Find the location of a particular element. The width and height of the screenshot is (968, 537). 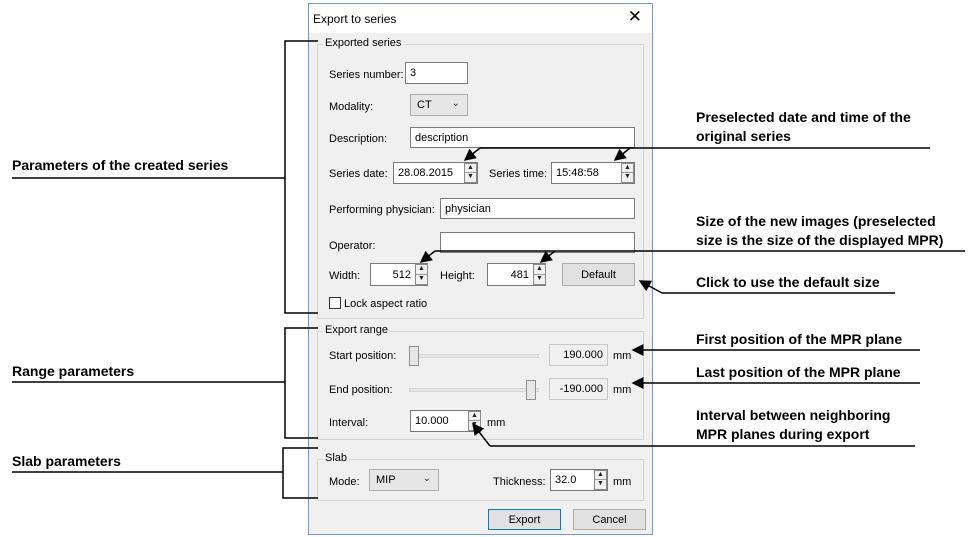

annotation-preselected-2: original series is located at coordinates (743, 136).